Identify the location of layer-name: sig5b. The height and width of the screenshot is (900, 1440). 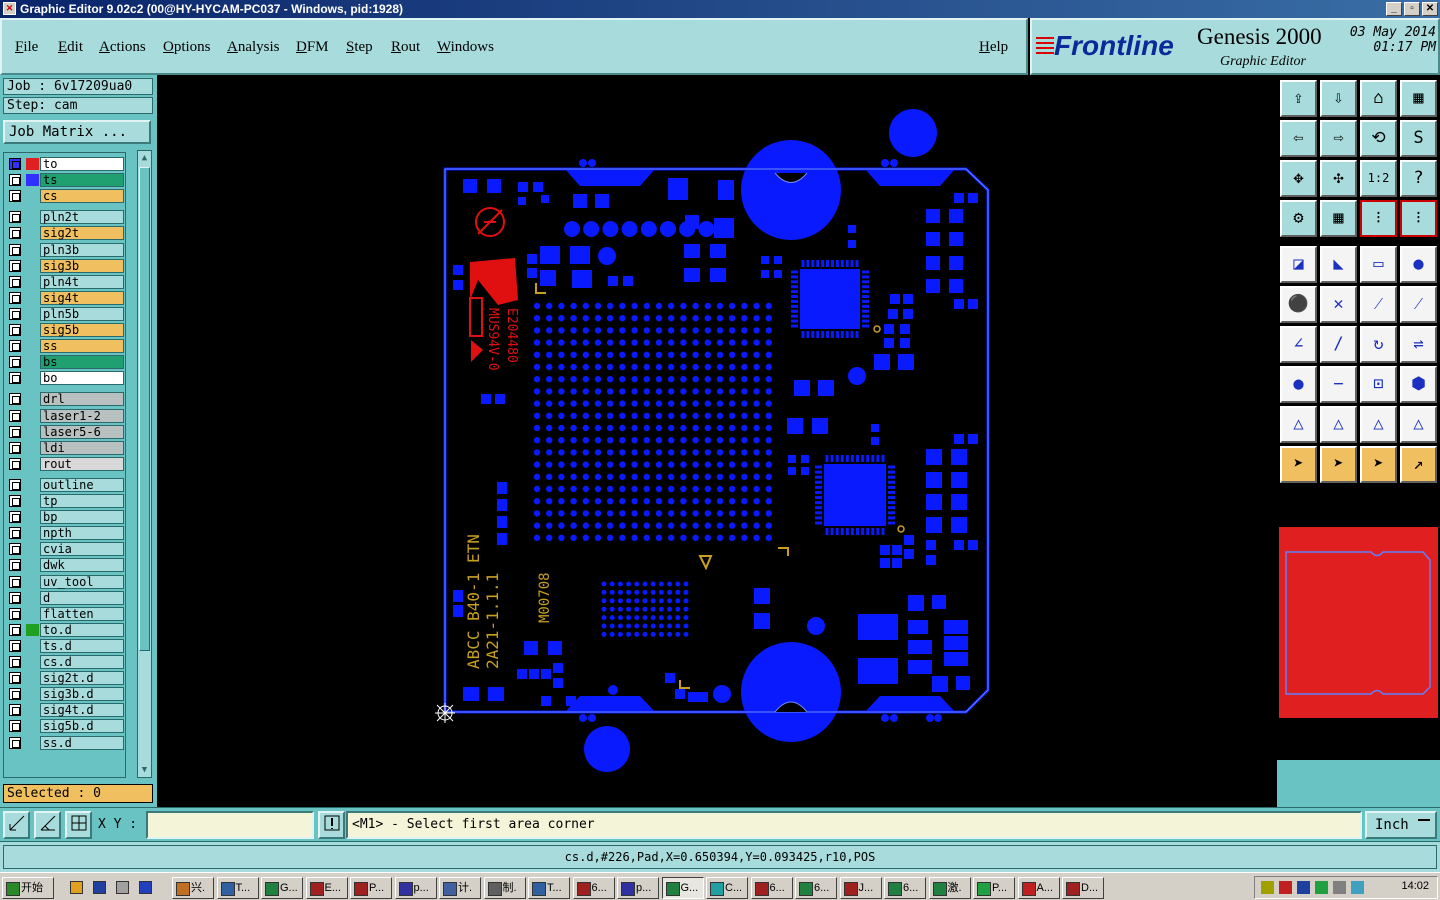
(82, 330).